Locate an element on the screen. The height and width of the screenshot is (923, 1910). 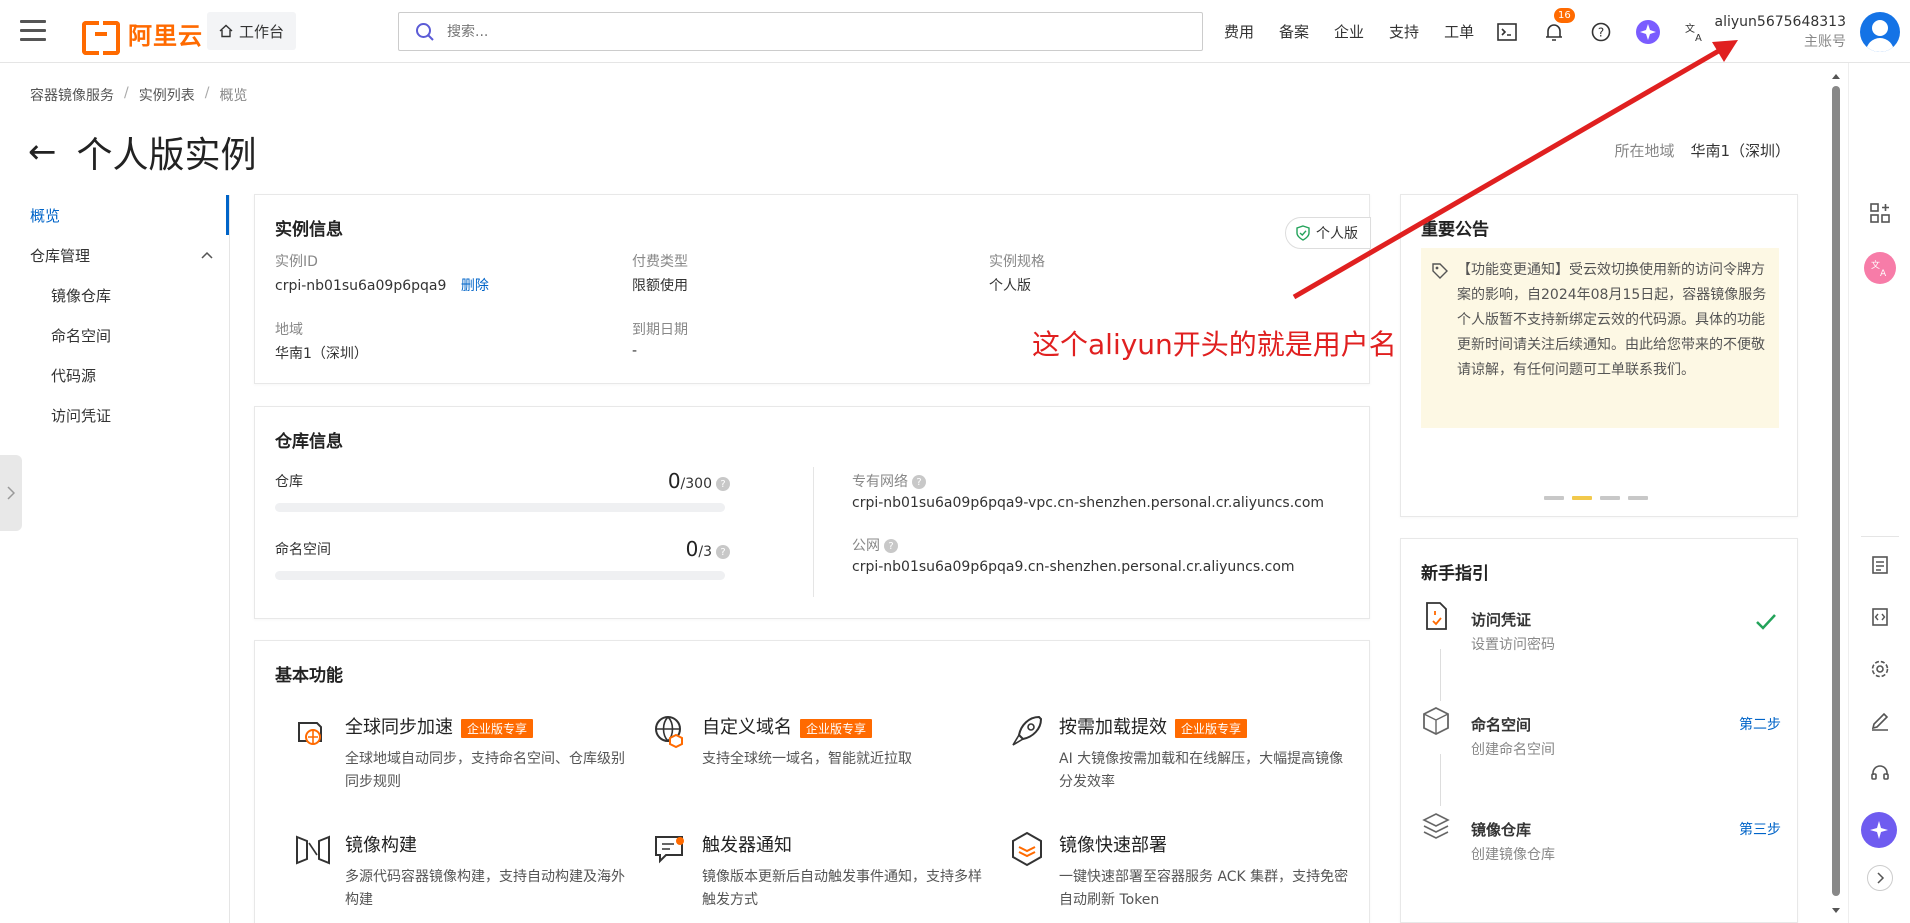
nav-link-enterprise: 企业 is located at coordinates (1349, 31).